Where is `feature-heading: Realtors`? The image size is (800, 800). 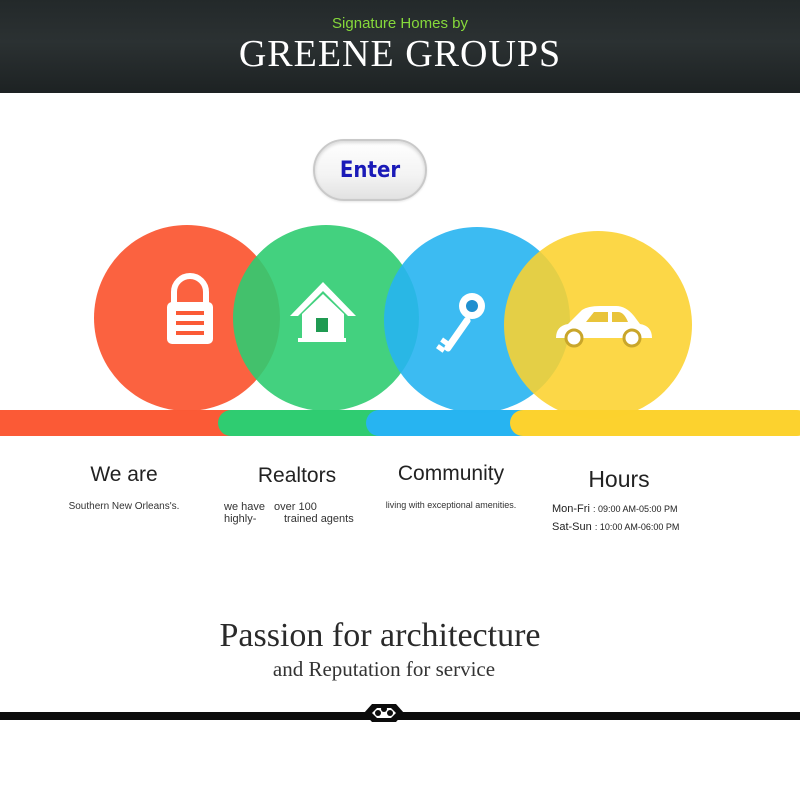
feature-heading: Realtors is located at coordinates (297, 475).